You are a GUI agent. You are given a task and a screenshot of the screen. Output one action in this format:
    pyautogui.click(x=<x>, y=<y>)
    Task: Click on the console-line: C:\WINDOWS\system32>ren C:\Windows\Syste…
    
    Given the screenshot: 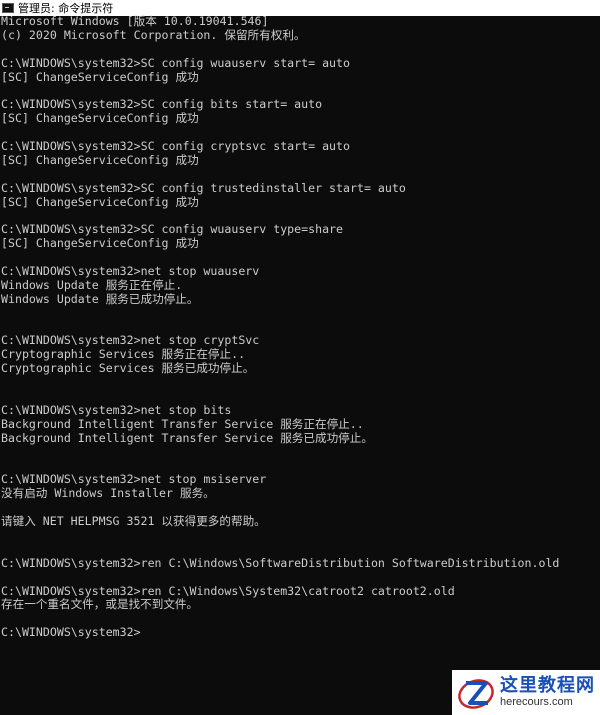 What is the action you would take?
    pyautogui.click(x=228, y=590)
    